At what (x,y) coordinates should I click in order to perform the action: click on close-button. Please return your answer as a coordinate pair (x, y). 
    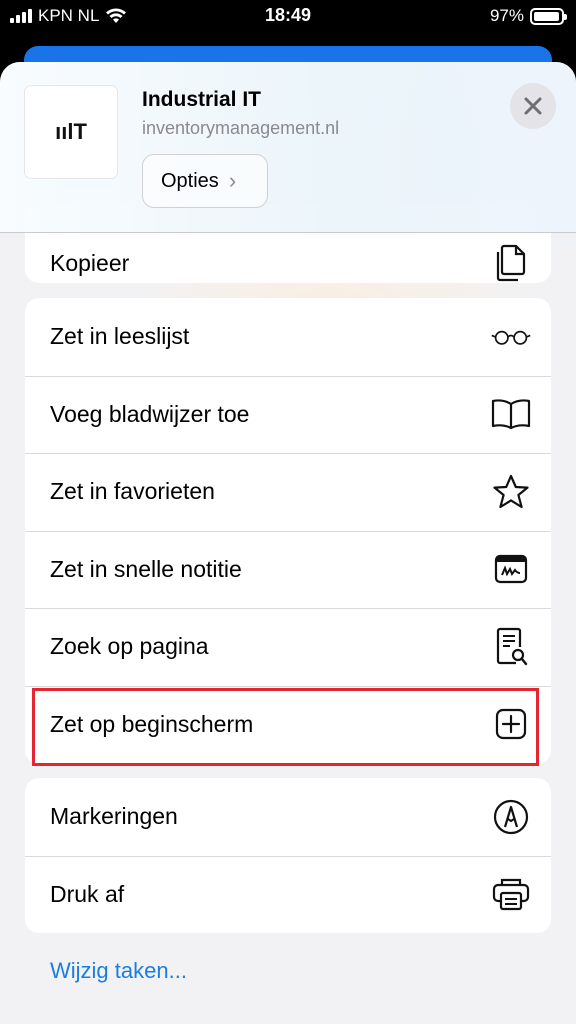
    Looking at the image, I should click on (533, 106).